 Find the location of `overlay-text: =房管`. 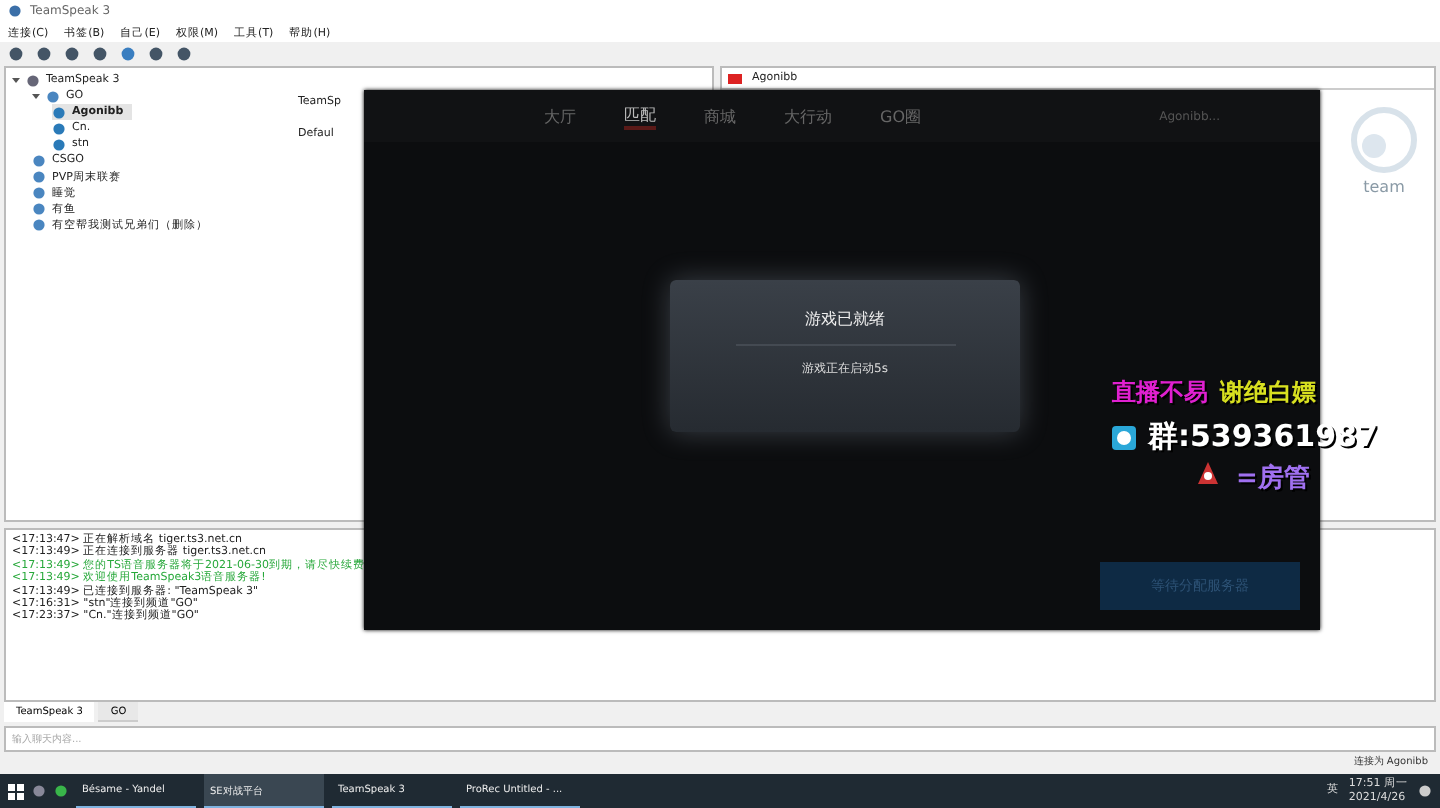

overlay-text: =房管 is located at coordinates (1273, 478).